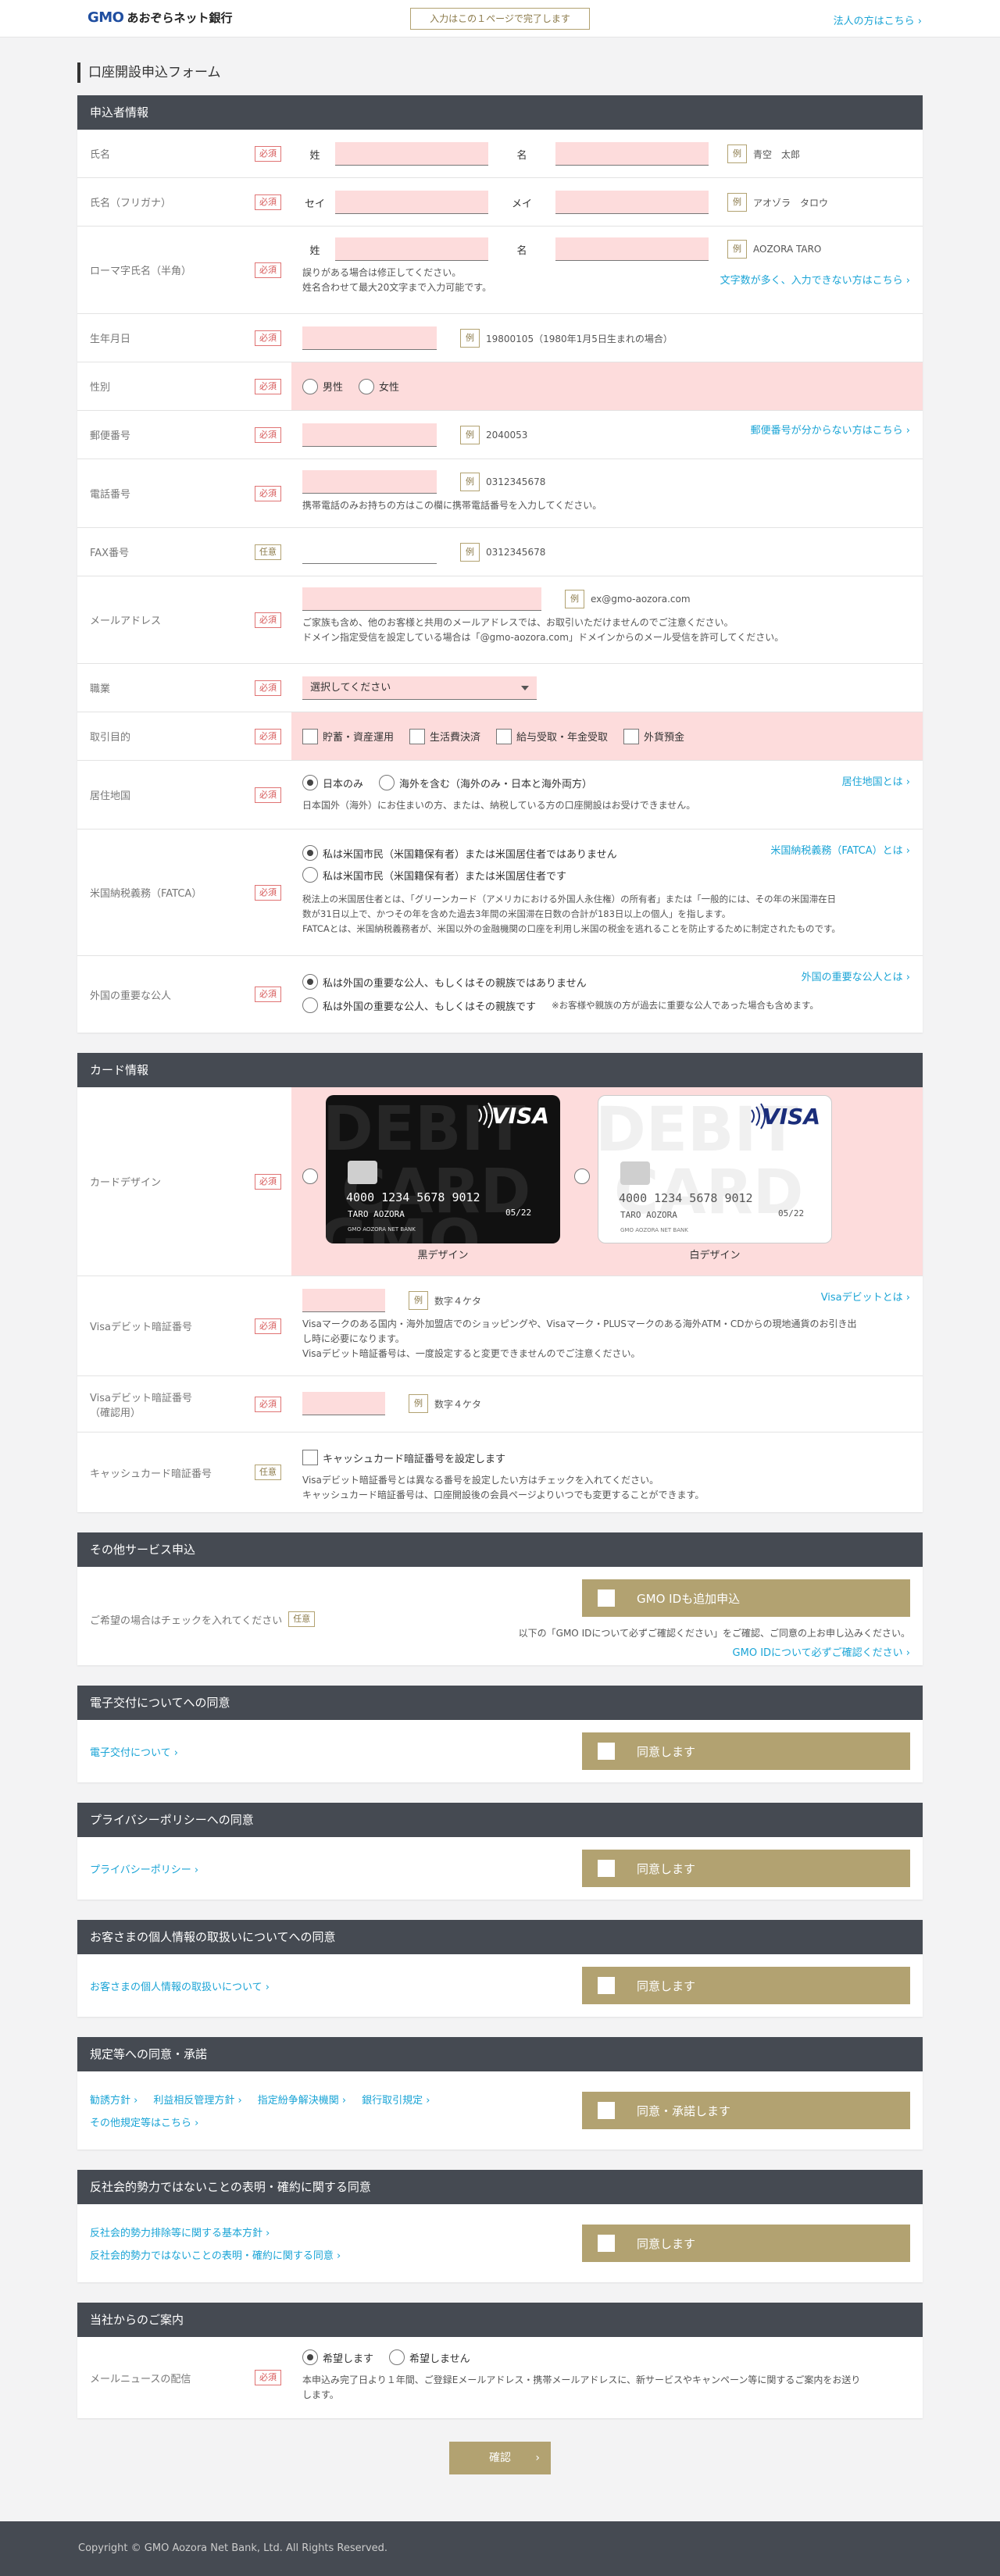 The image size is (1000, 2576). What do you see at coordinates (746, 2110) in the screenshot?
I see `rules-agree-button: 同意・承諾します` at bounding box center [746, 2110].